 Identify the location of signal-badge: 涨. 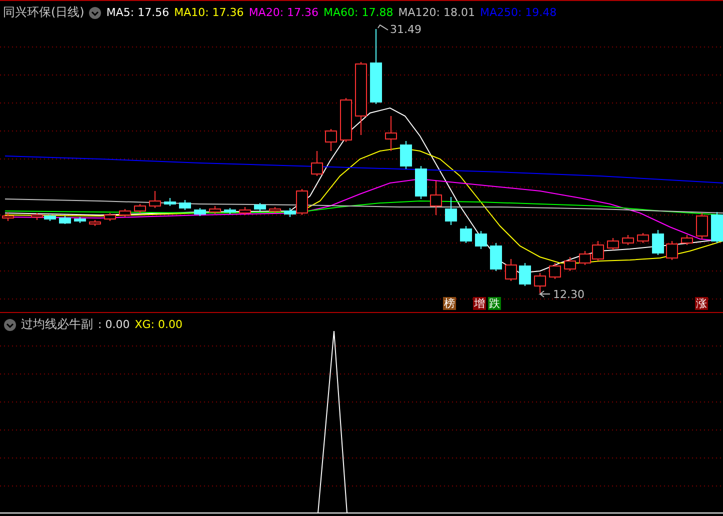
(701, 303).